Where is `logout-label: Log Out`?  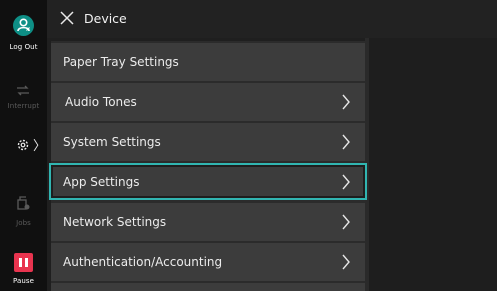 logout-label: Log Out is located at coordinates (23, 47).